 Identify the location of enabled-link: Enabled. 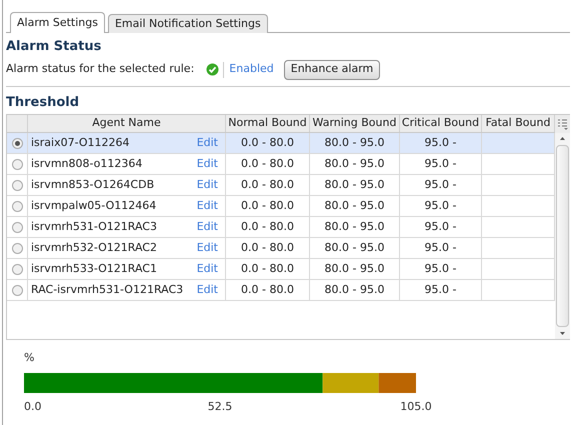
(251, 69).